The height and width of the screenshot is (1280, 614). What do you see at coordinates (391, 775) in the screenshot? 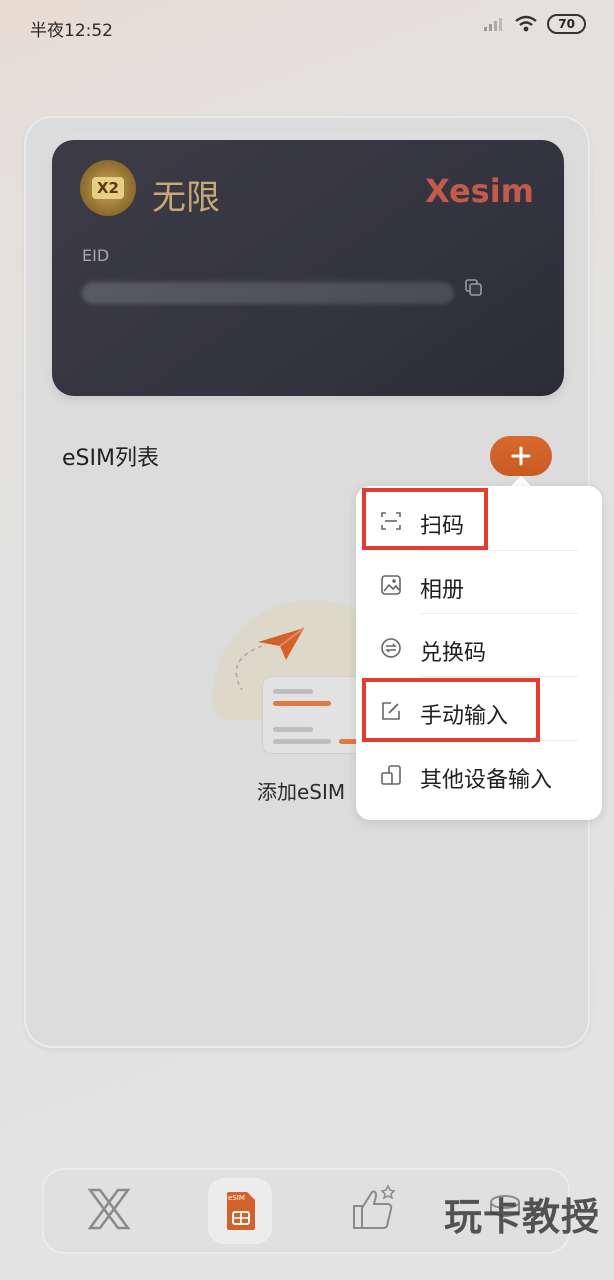
I see `other-device-icon` at bounding box center [391, 775].